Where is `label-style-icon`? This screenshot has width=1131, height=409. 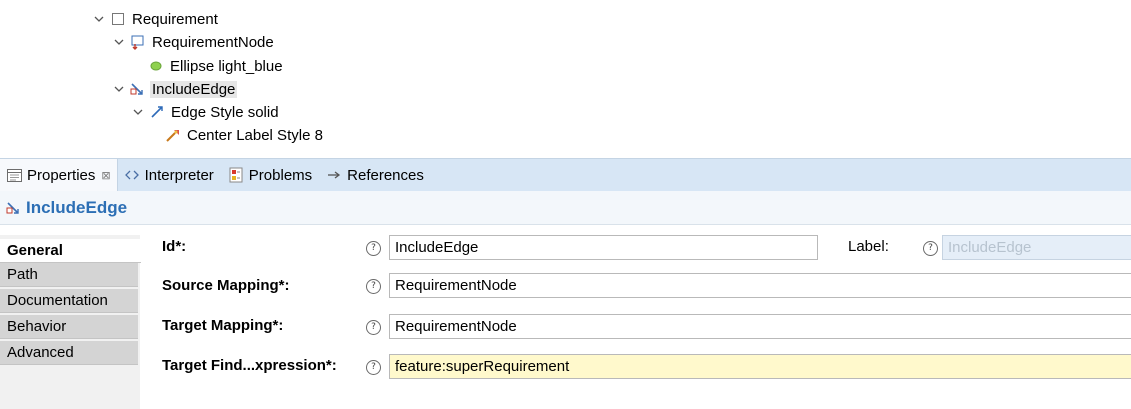
label-style-icon is located at coordinates (173, 135).